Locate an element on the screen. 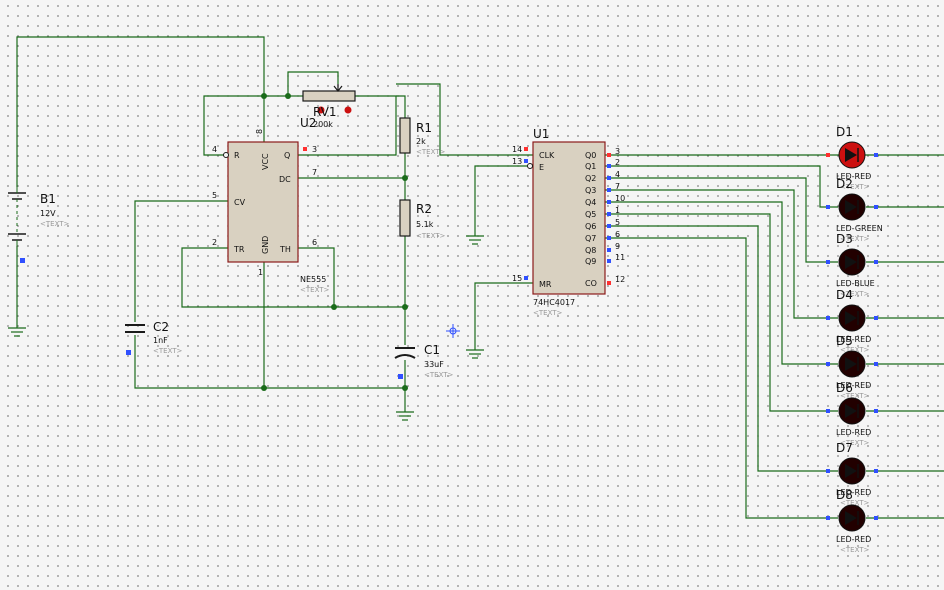  u1-ref: U1 is located at coordinates (541, 134).